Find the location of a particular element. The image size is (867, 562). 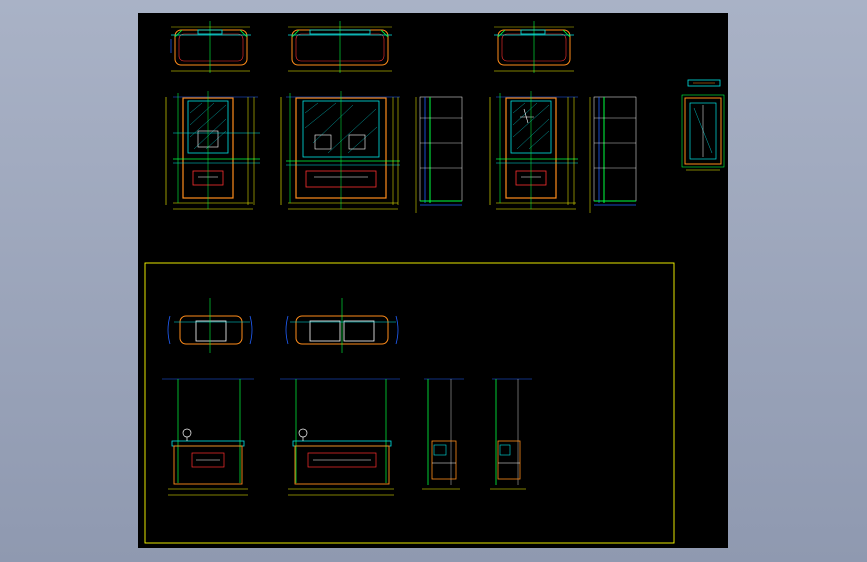

detail-window is located at coordinates (703, 125).